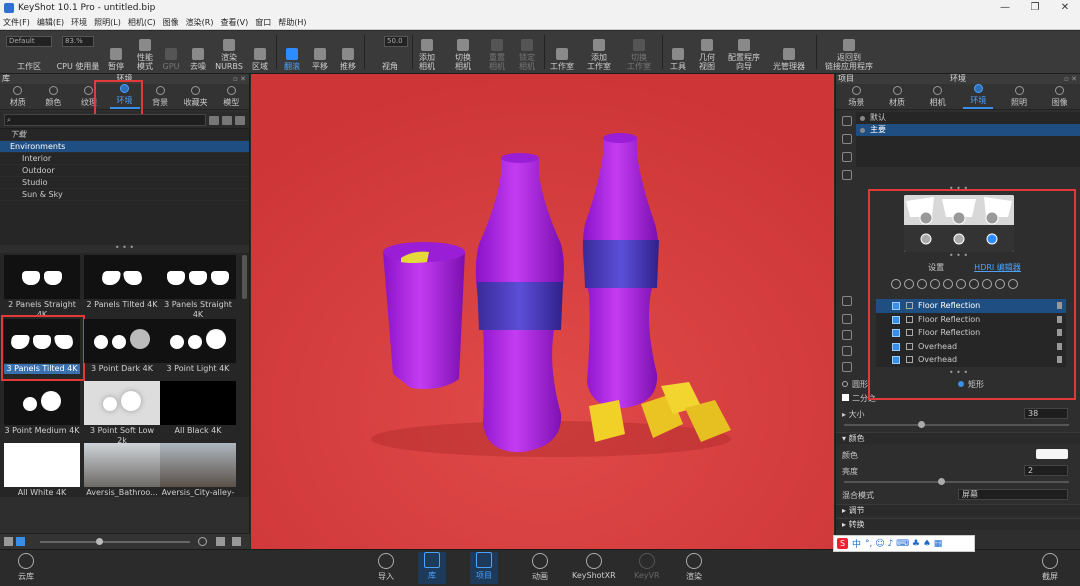  I want to click on cloud-library-button: 云库, so click(26, 567).